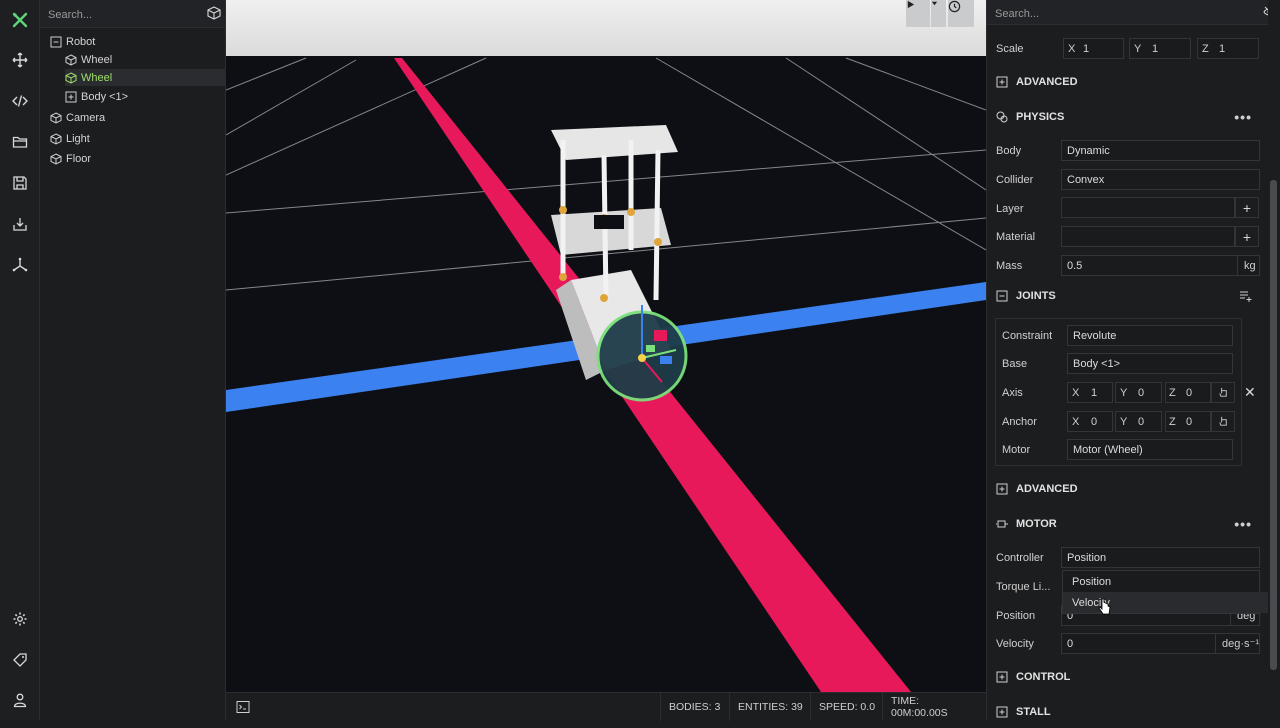  What do you see at coordinates (79, 158) in the screenshot?
I see `tree-item-label: Floor` at bounding box center [79, 158].